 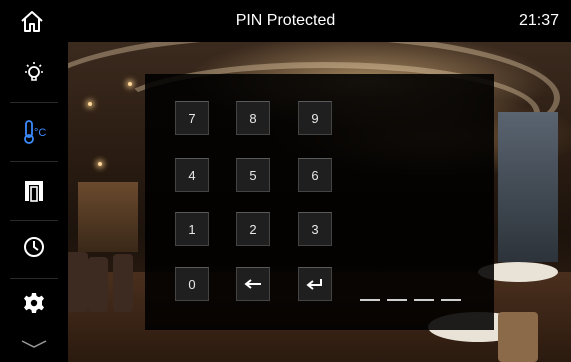 I want to click on backspace-button, so click(x=253, y=284).